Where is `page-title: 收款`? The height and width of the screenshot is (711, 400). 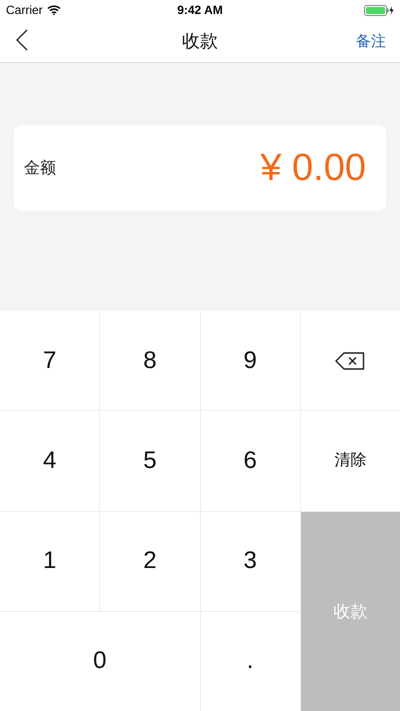 page-title: 收款 is located at coordinates (200, 41).